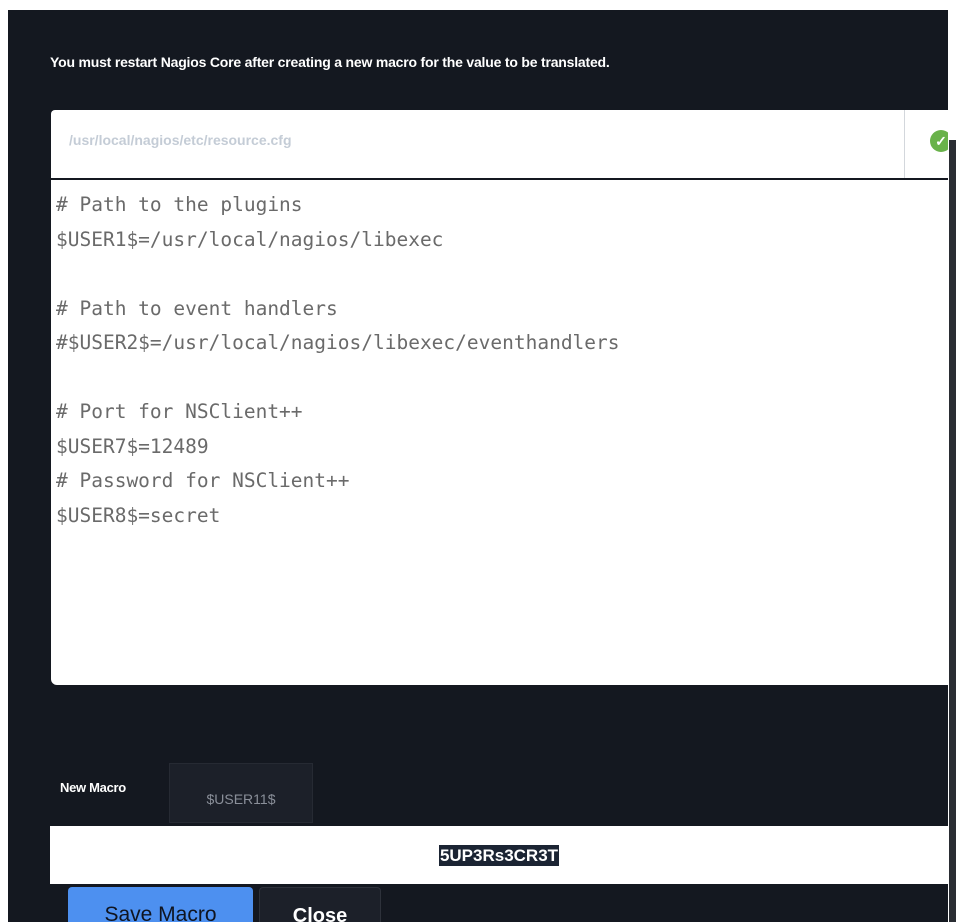  What do you see at coordinates (241, 793) in the screenshot?
I see `new-macro-name: $USER11$` at bounding box center [241, 793].